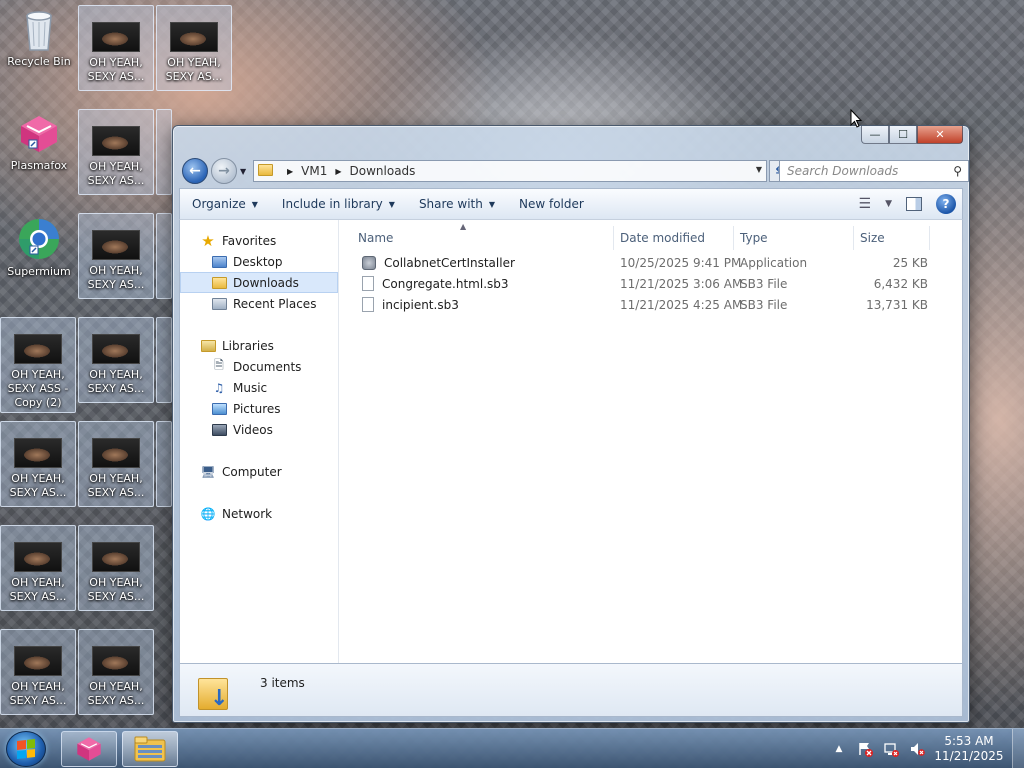  What do you see at coordinates (957, 171) in the screenshot?
I see `search-icon: ⚲` at bounding box center [957, 171].